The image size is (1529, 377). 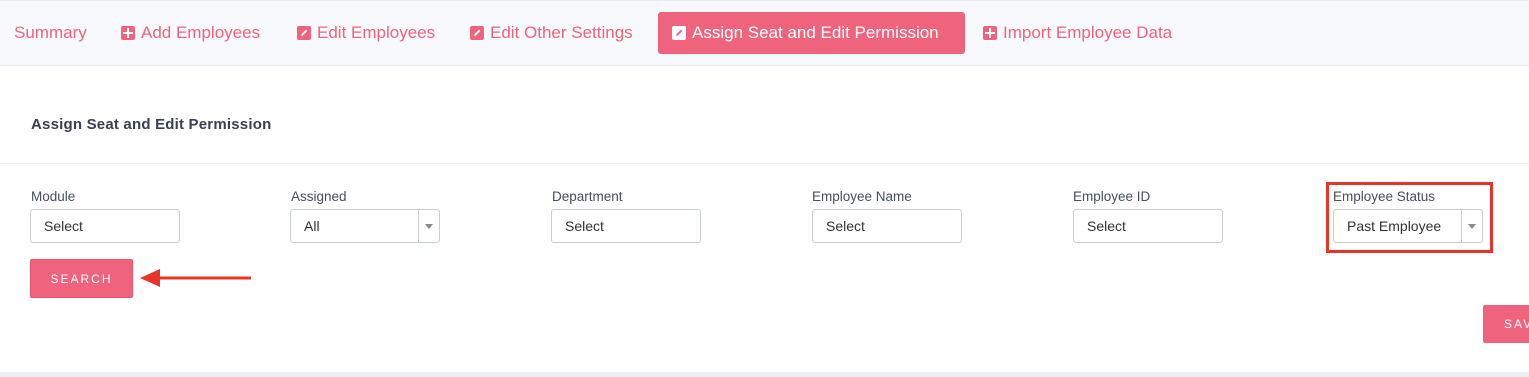 What do you see at coordinates (81, 278) in the screenshot?
I see `search-button: SEARCH` at bounding box center [81, 278].